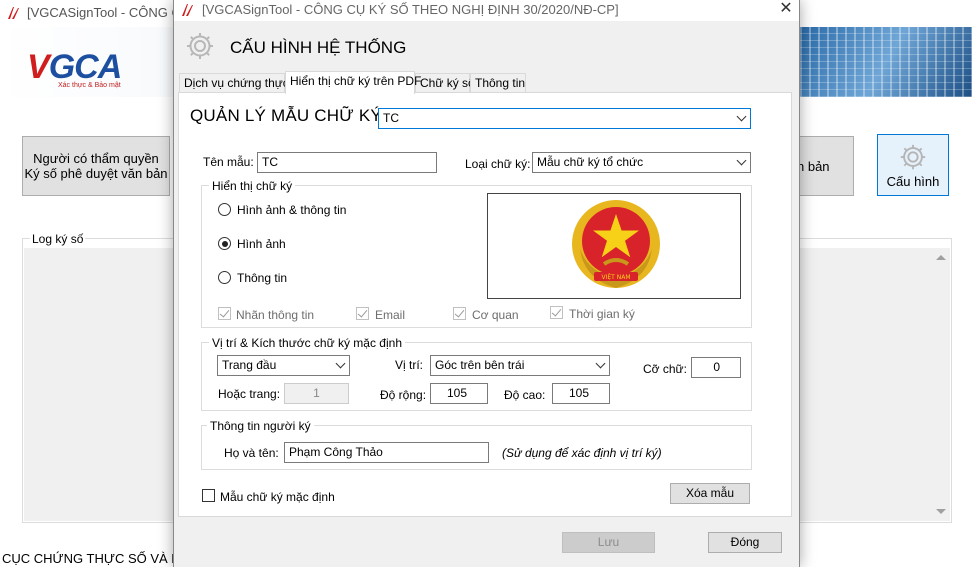 The width and height of the screenshot is (972, 567). Describe the element at coordinates (261, 244) in the screenshot. I see `radio-image-label: Hình ảnh` at that location.